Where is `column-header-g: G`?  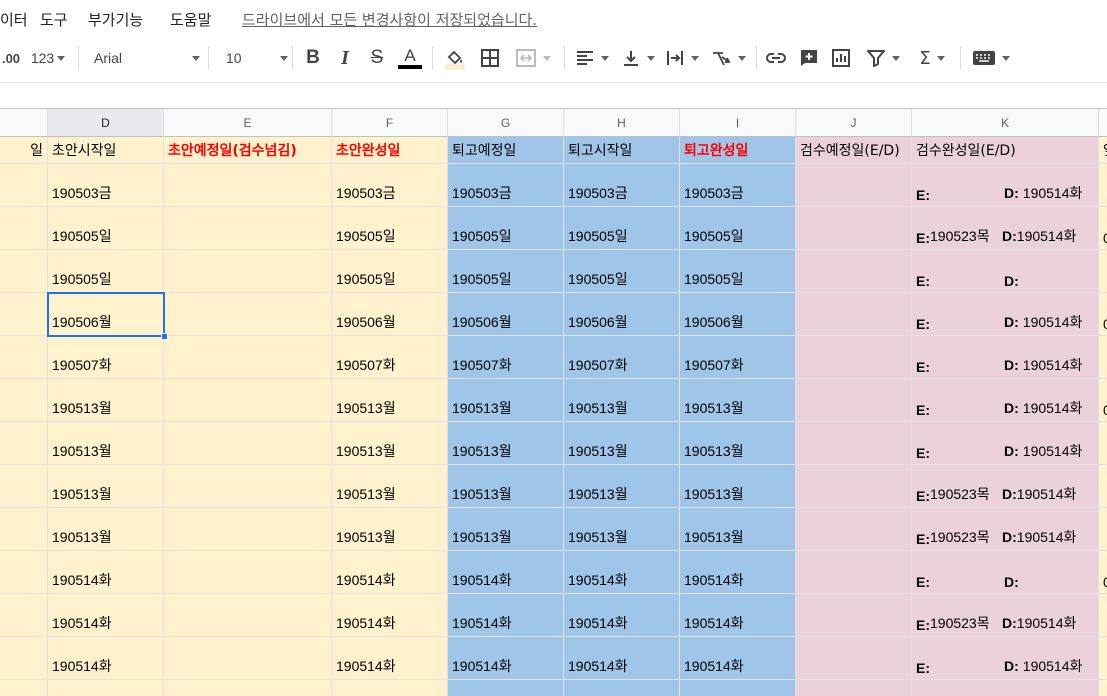
column-header-g: G is located at coordinates (506, 123).